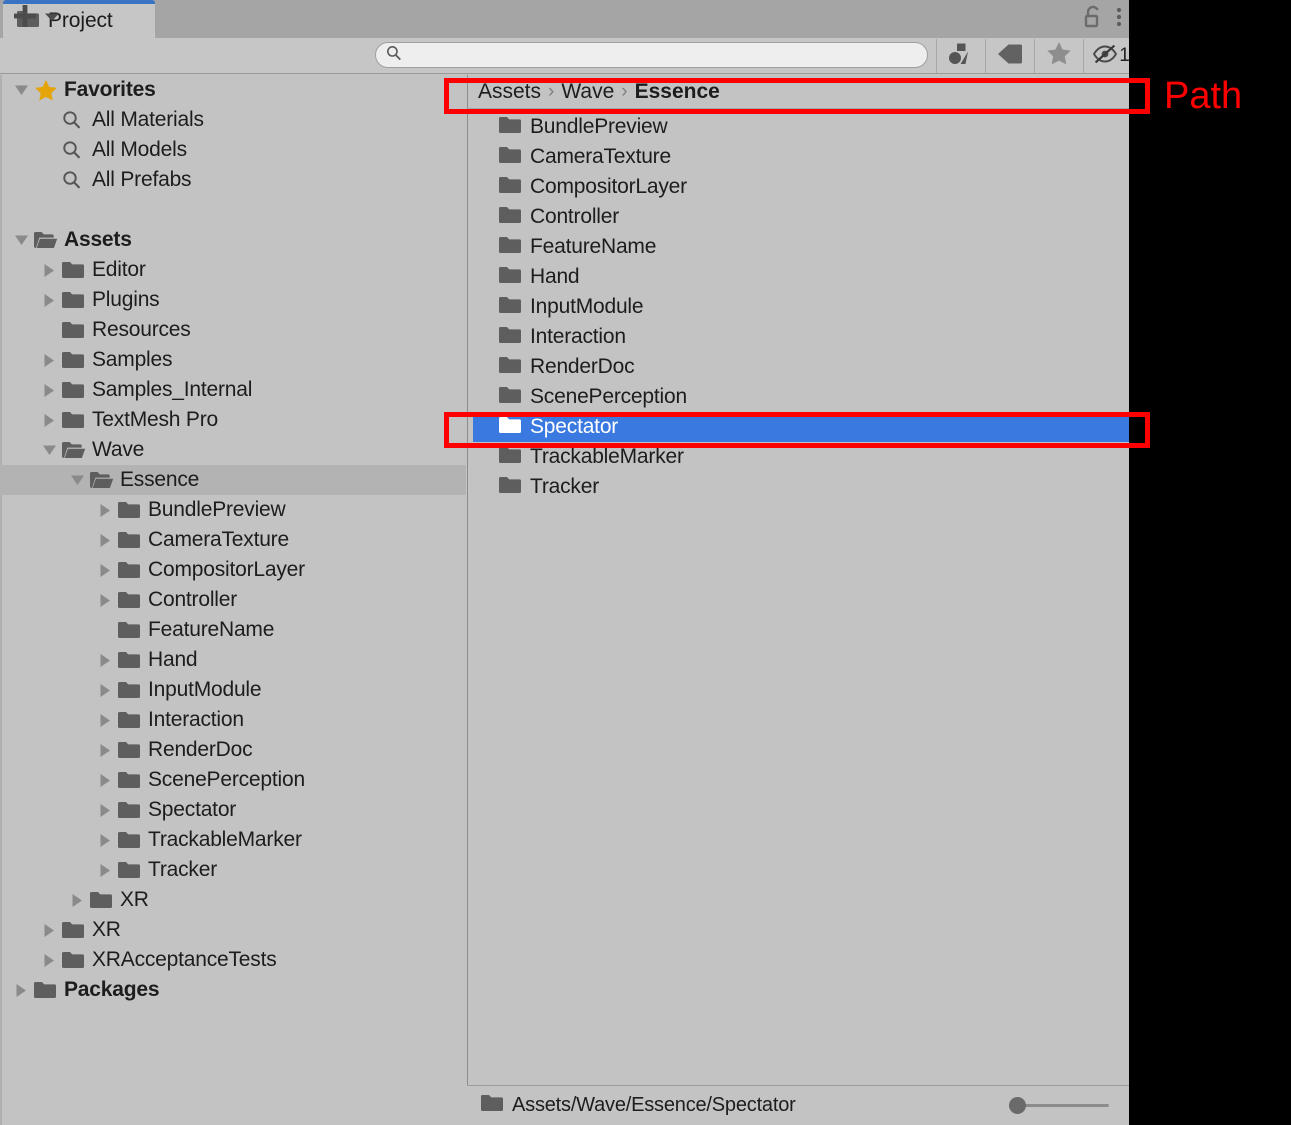 The width and height of the screenshot is (1291, 1125). What do you see at coordinates (587, 92) in the screenshot?
I see `breadcrumb-item-1: Wave` at bounding box center [587, 92].